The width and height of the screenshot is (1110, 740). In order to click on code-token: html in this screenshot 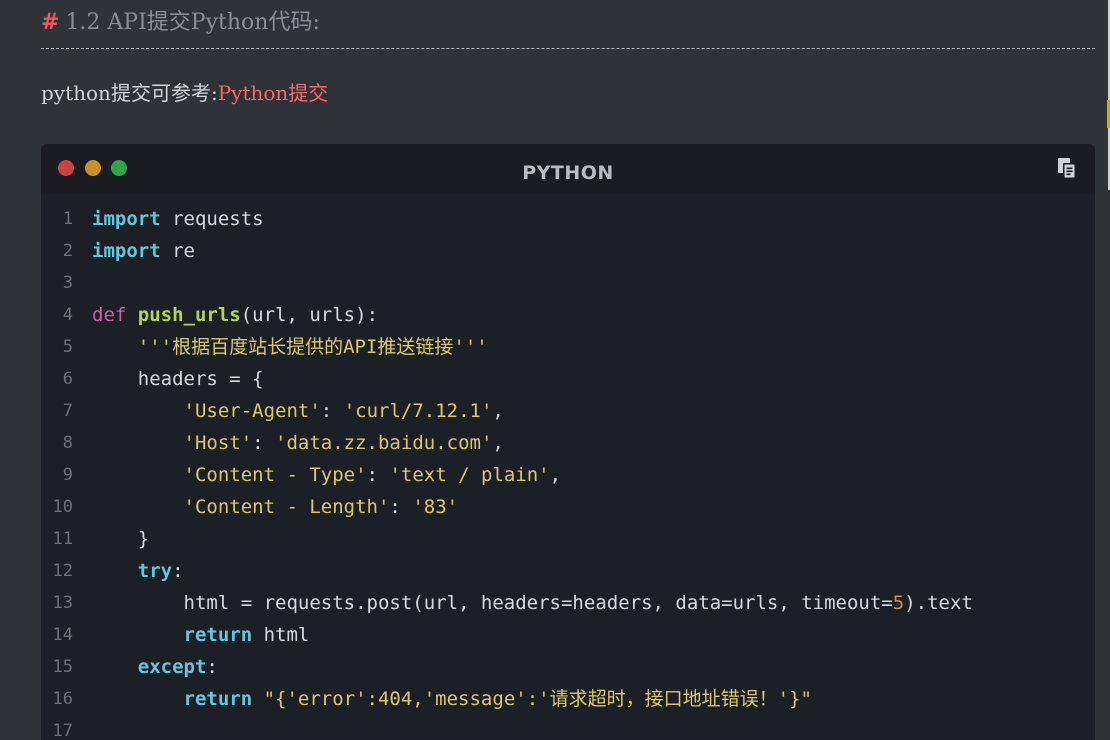, I will do `click(281, 635)`.